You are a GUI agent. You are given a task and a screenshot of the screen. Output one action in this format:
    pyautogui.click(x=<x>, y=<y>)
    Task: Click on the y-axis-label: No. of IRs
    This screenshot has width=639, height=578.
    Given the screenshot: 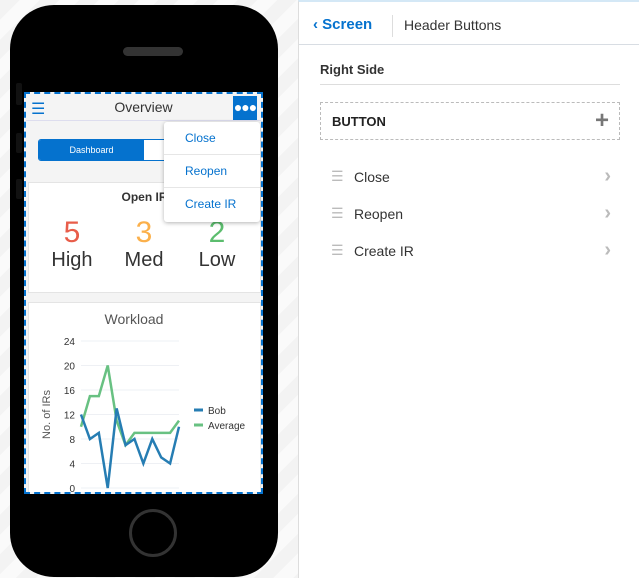 What is the action you would take?
    pyautogui.click(x=47, y=414)
    